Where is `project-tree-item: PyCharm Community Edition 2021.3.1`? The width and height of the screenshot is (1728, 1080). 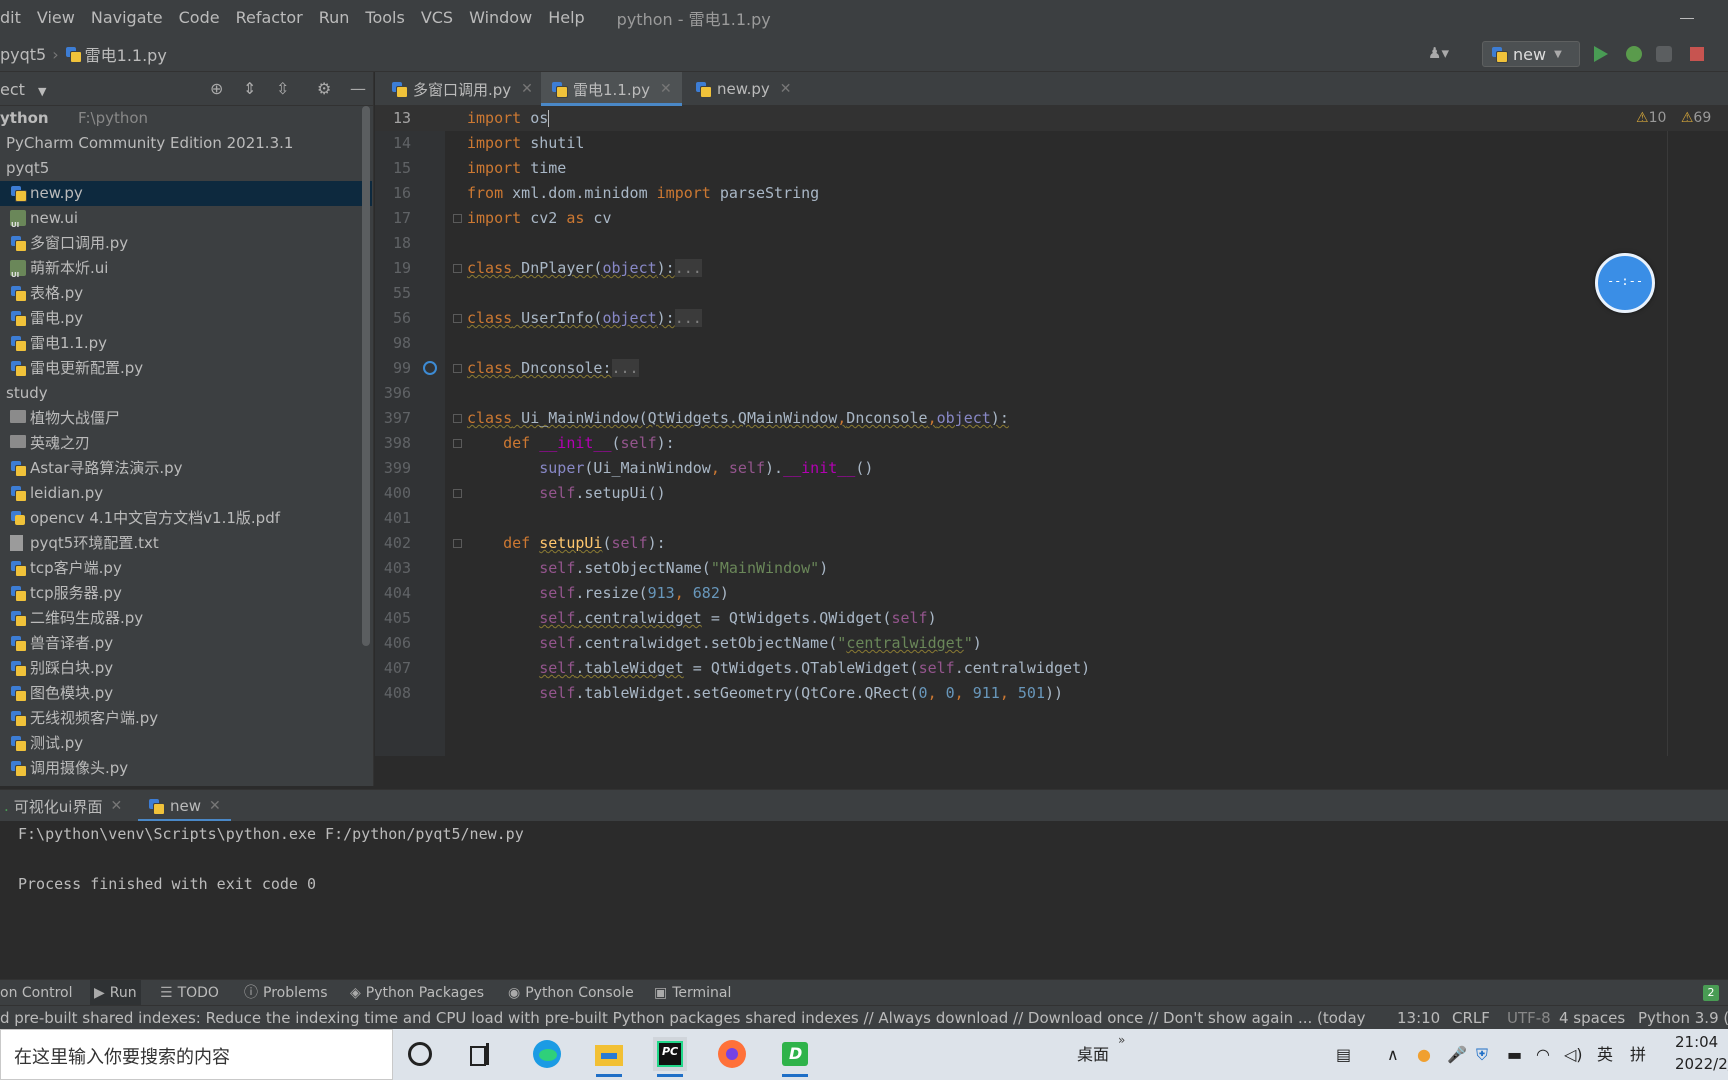
project-tree-item: PyCharm Community Edition 2021.3.1 is located at coordinates (186, 143).